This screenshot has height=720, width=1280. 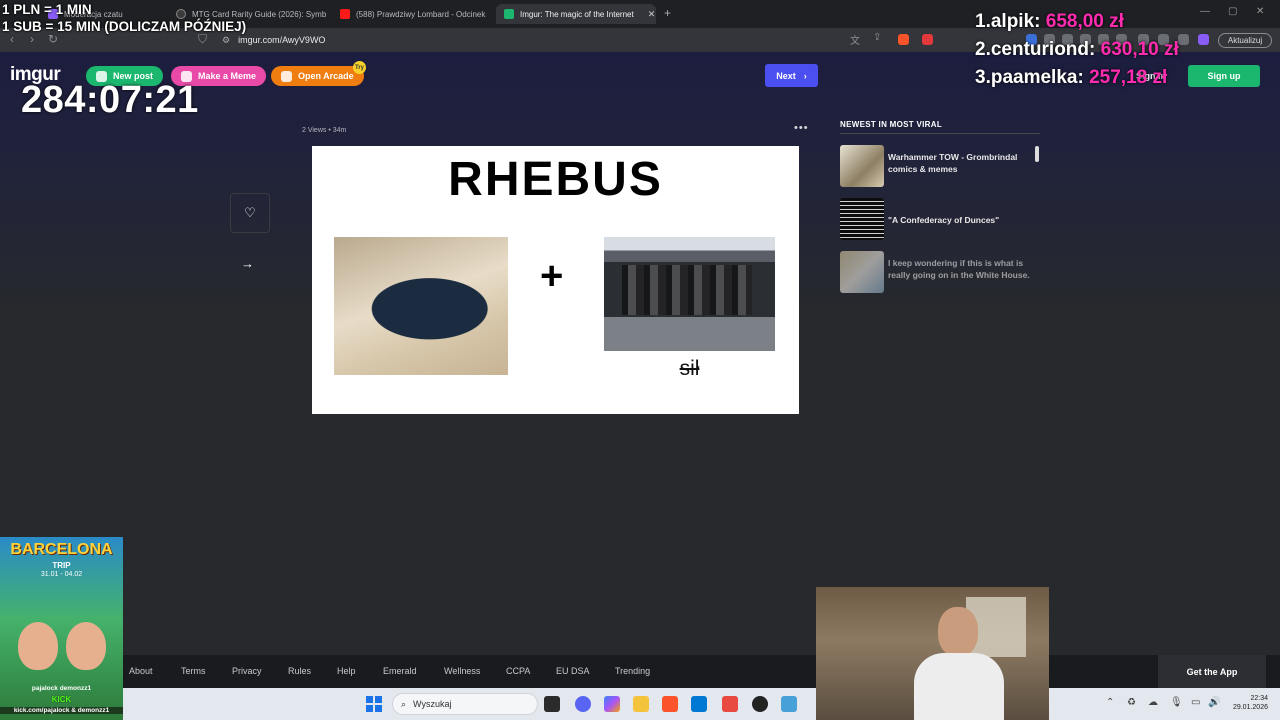 I want to click on sidebar-title: NEWEST IN MOST VIRAL, so click(x=891, y=124).